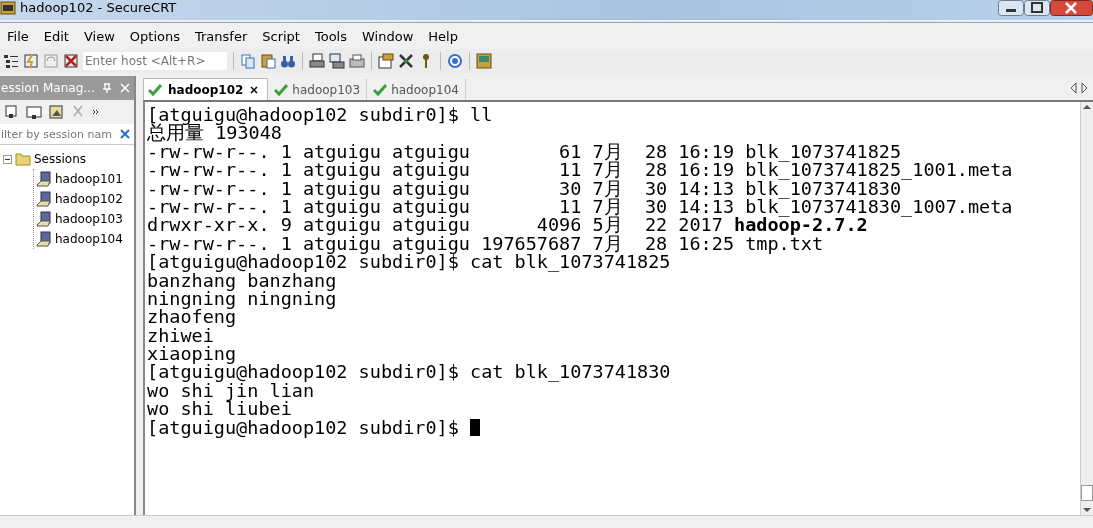 Image resolution: width=1093 pixels, height=528 pixels. What do you see at coordinates (580, 170) in the screenshot?
I see `terminal-line: -rw-rw-r--. 1 atguigu atguigu 11 7月 28 16:19 blk_1073741825_1001.meta` at bounding box center [580, 170].